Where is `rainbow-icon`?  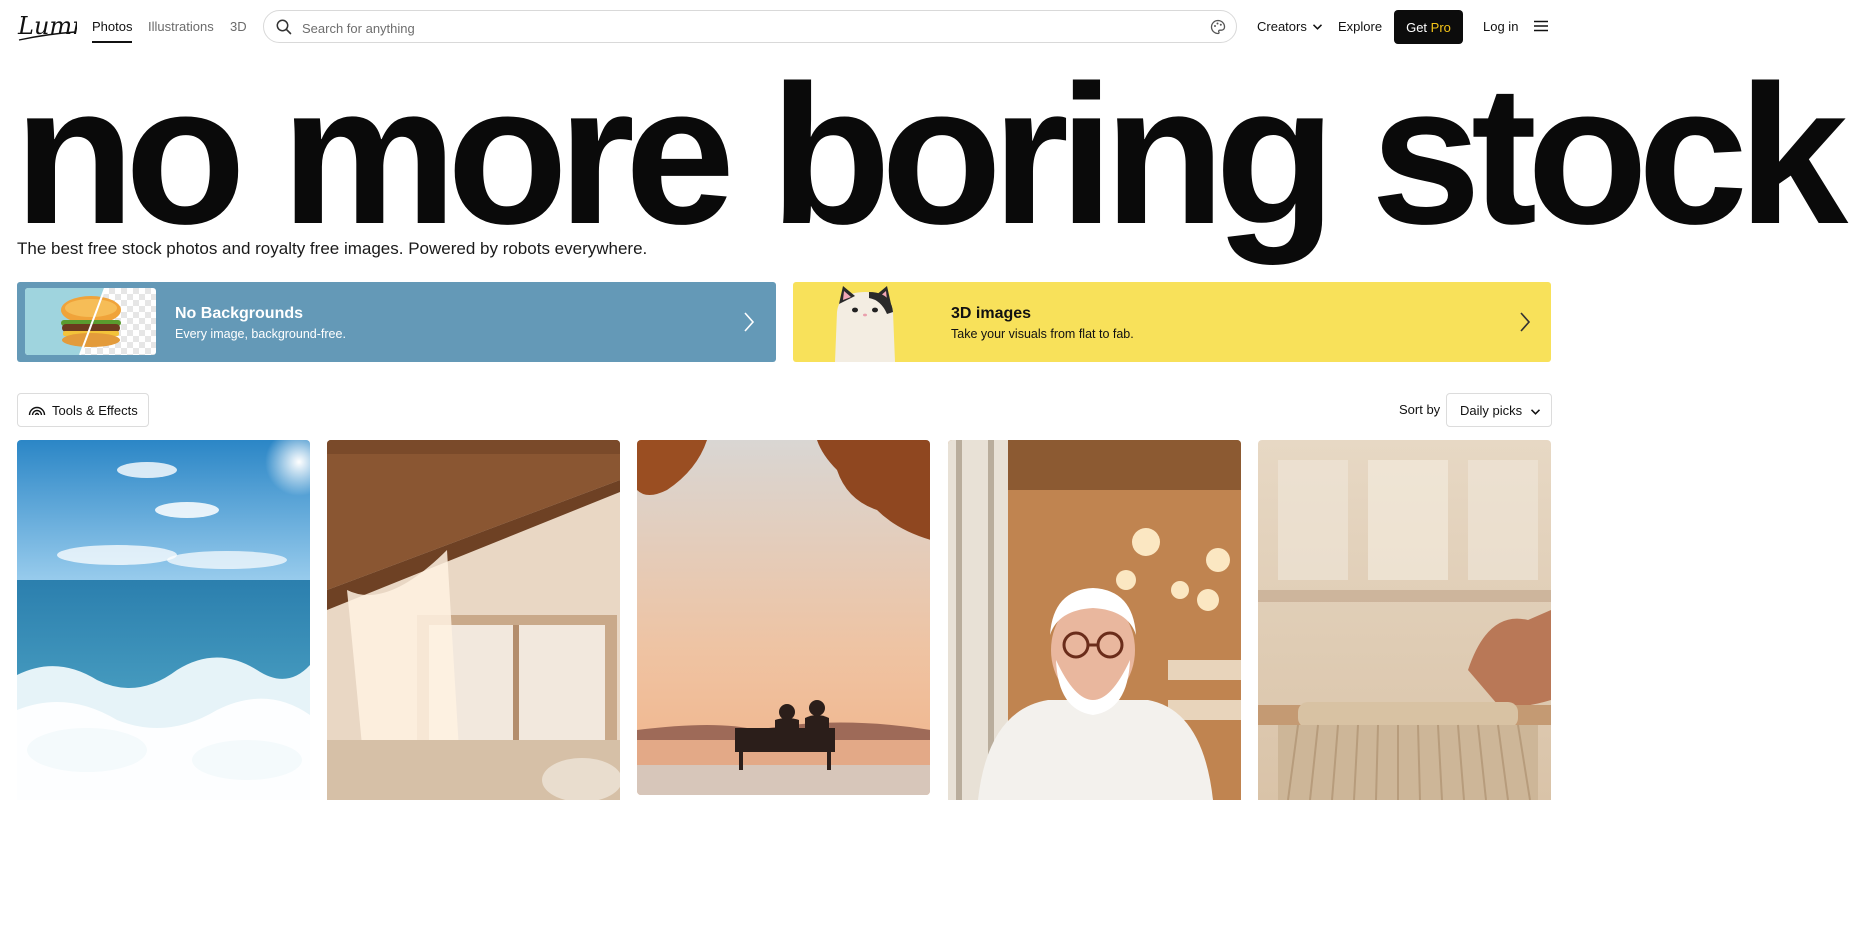 rainbow-icon is located at coordinates (37, 411).